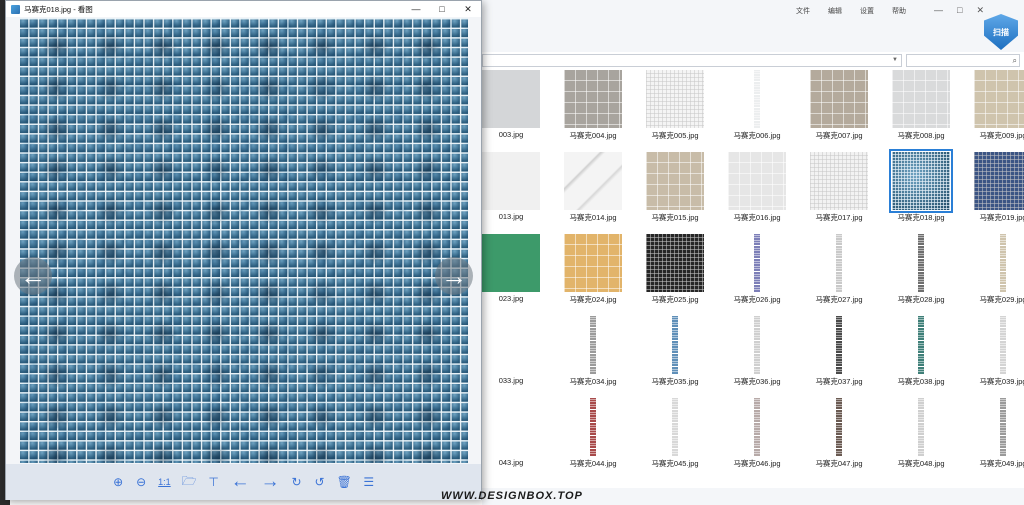 This screenshot has width=1024, height=505. I want to click on file-thumbnail: 033.jpg, so click(517, 357).